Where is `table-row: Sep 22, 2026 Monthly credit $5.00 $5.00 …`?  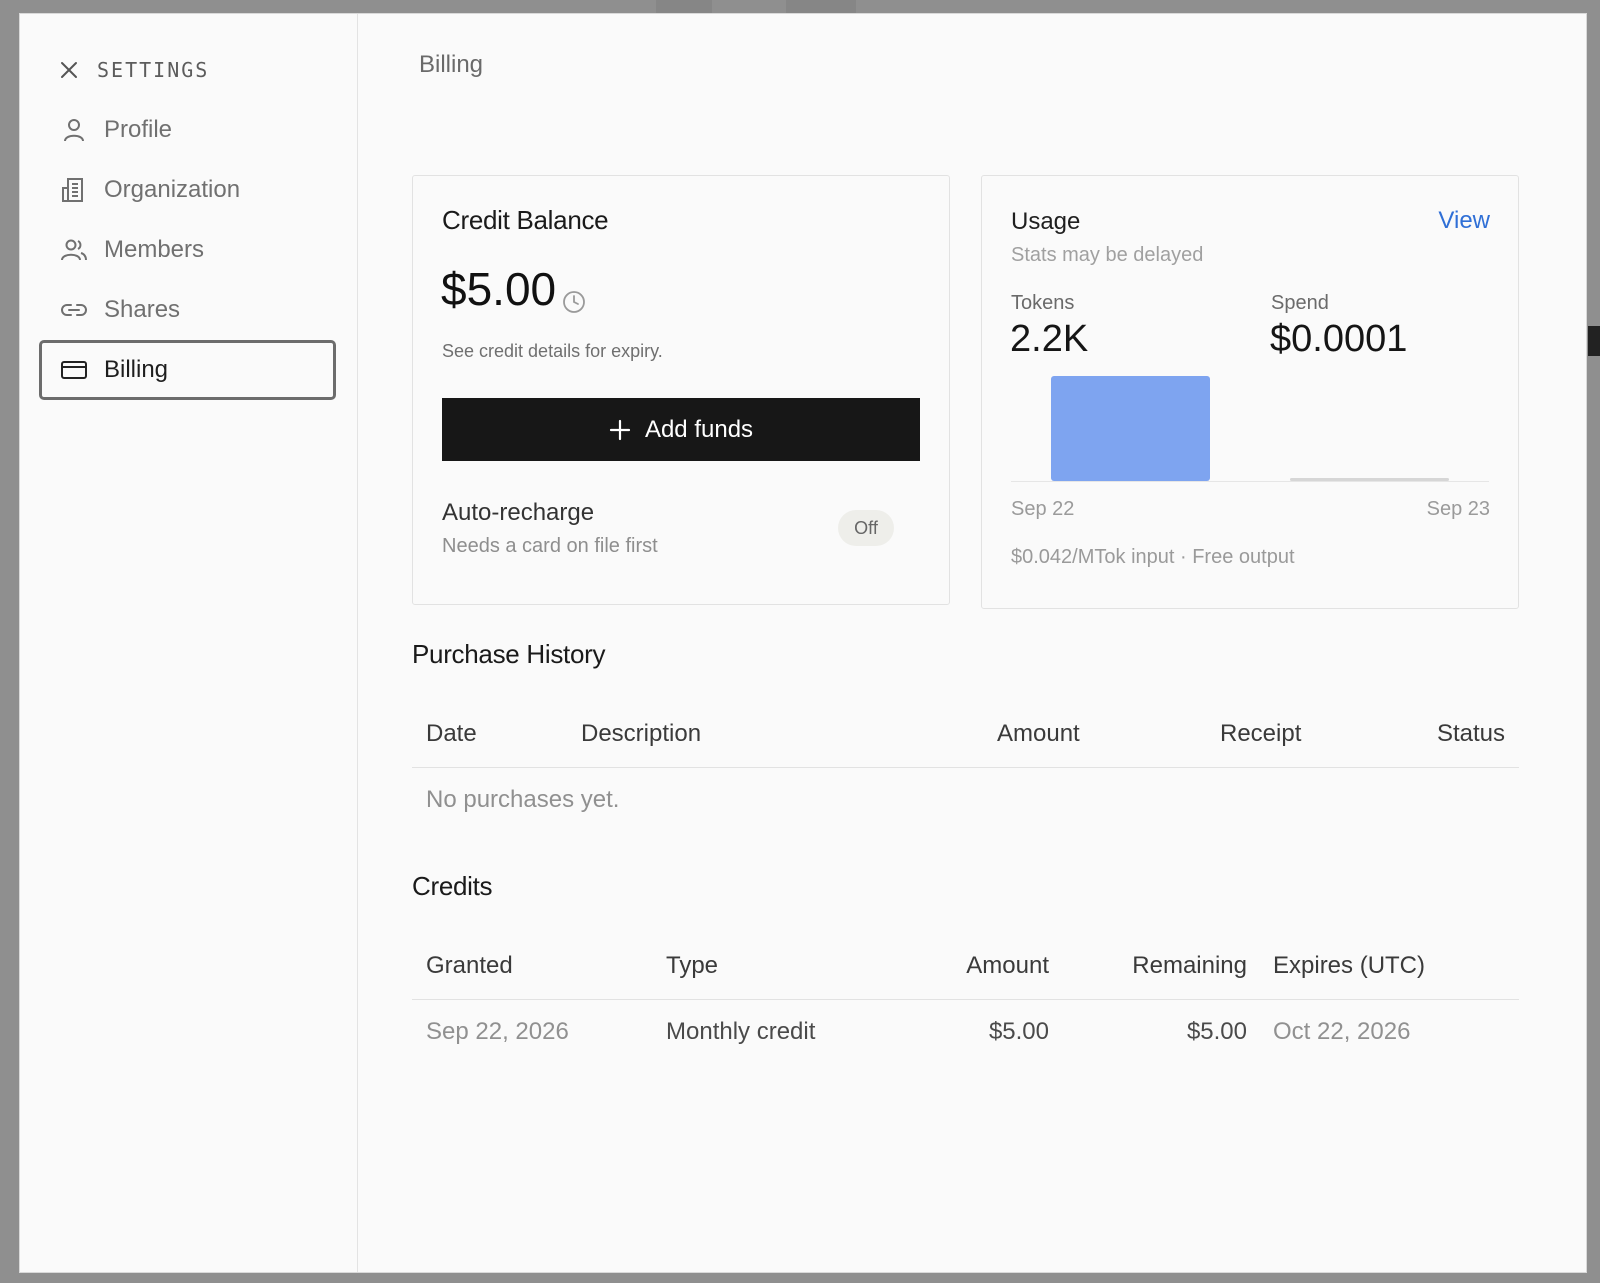
table-row: Sep 22, 2026 Monthly credit $5.00 $5.00 … is located at coordinates (965, 1032).